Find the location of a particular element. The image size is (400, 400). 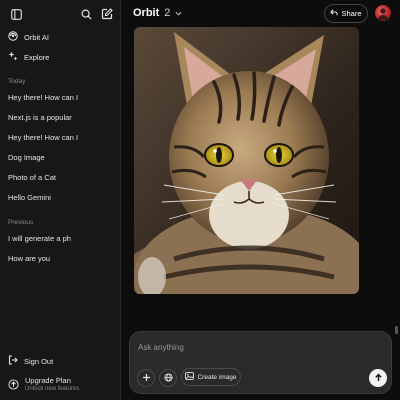

composer: Create image is located at coordinates (260, 362).